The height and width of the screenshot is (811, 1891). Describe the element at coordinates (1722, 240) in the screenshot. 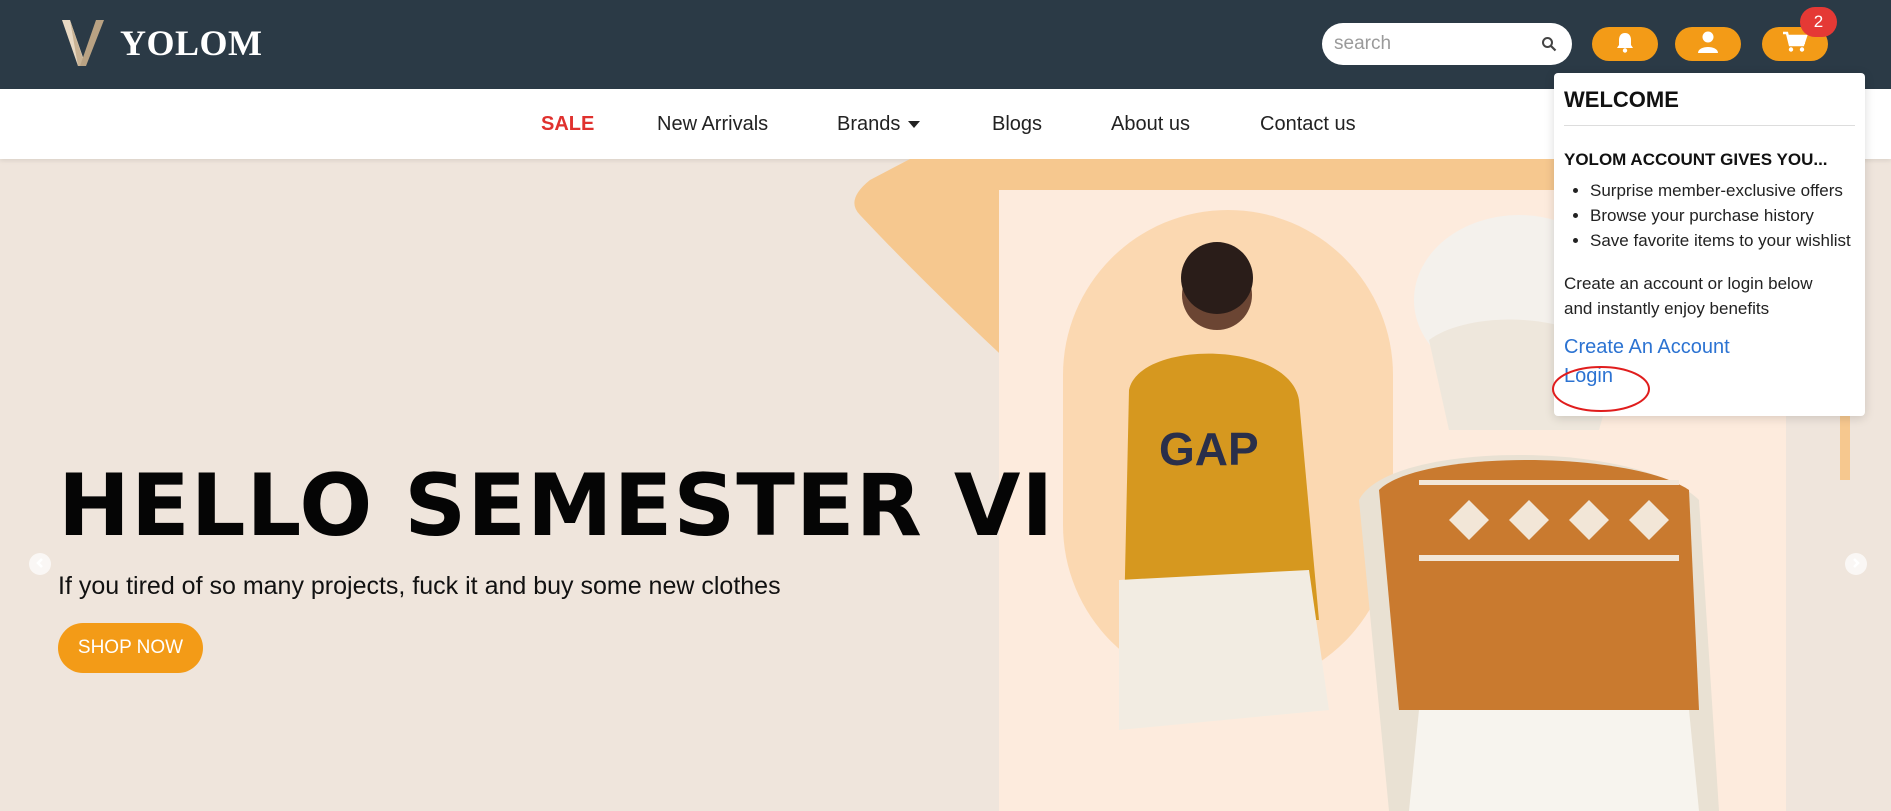

I see `list-item: Save favorite items to your wishlist` at that location.